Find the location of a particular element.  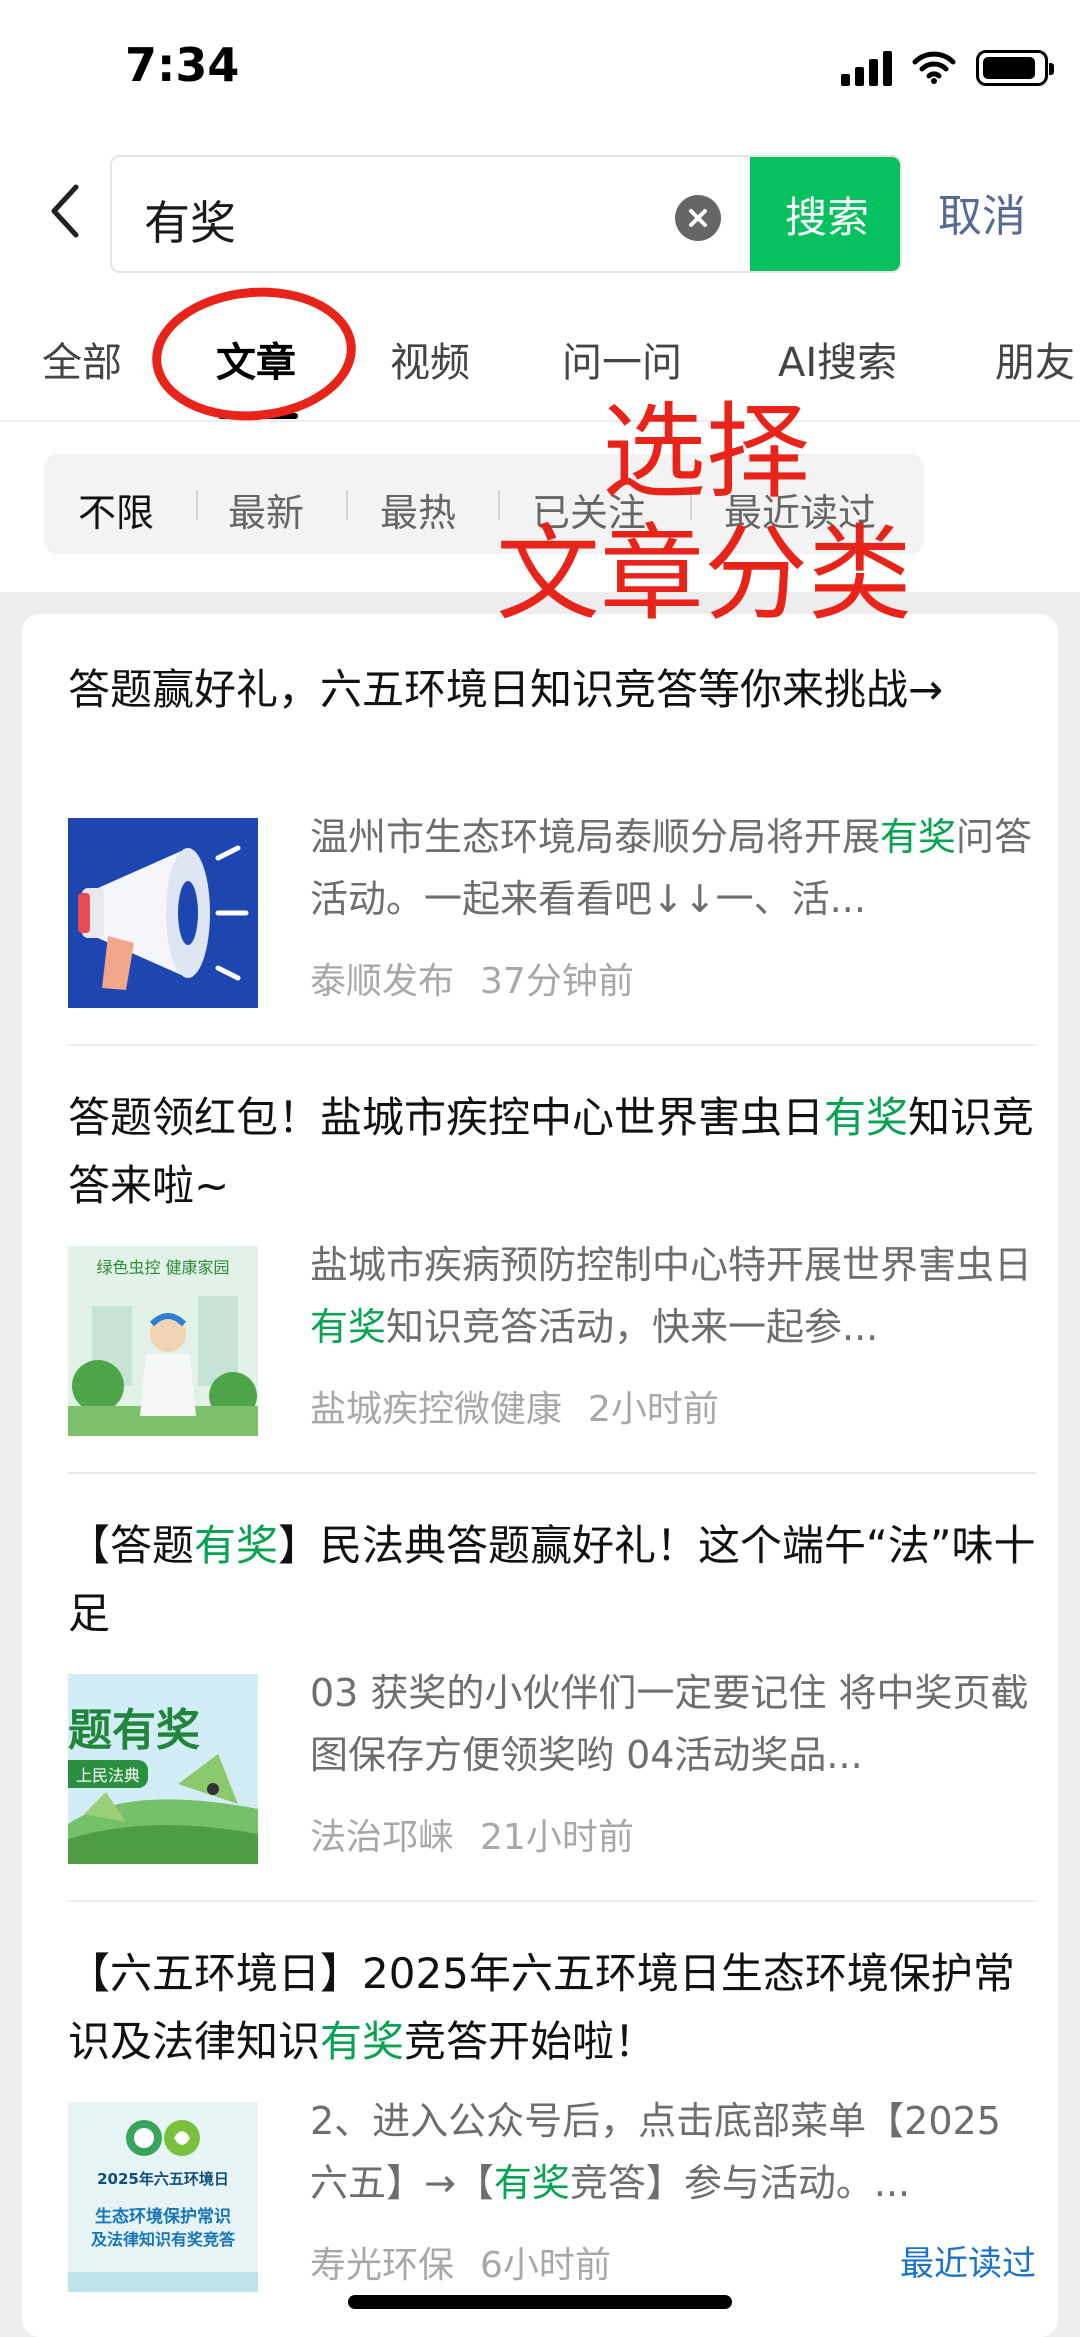

thumbnail-caption: 绿色虫控 健康家园 is located at coordinates (163, 1267).